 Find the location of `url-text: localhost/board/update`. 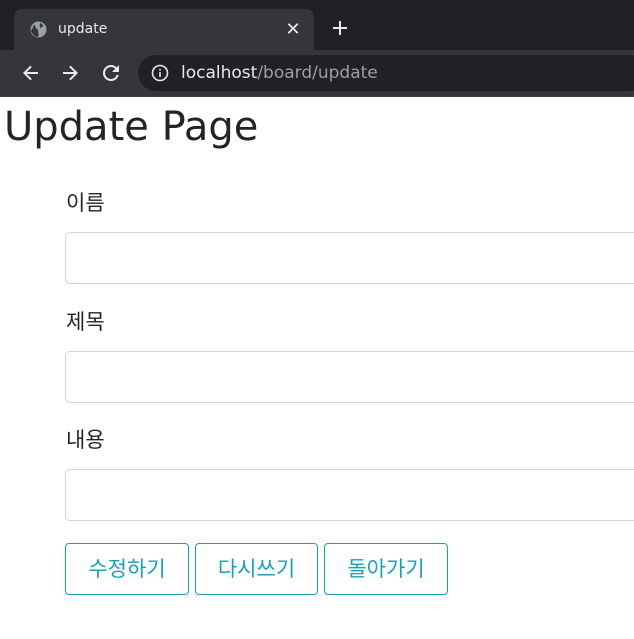

url-text: localhost/board/update is located at coordinates (279, 73).